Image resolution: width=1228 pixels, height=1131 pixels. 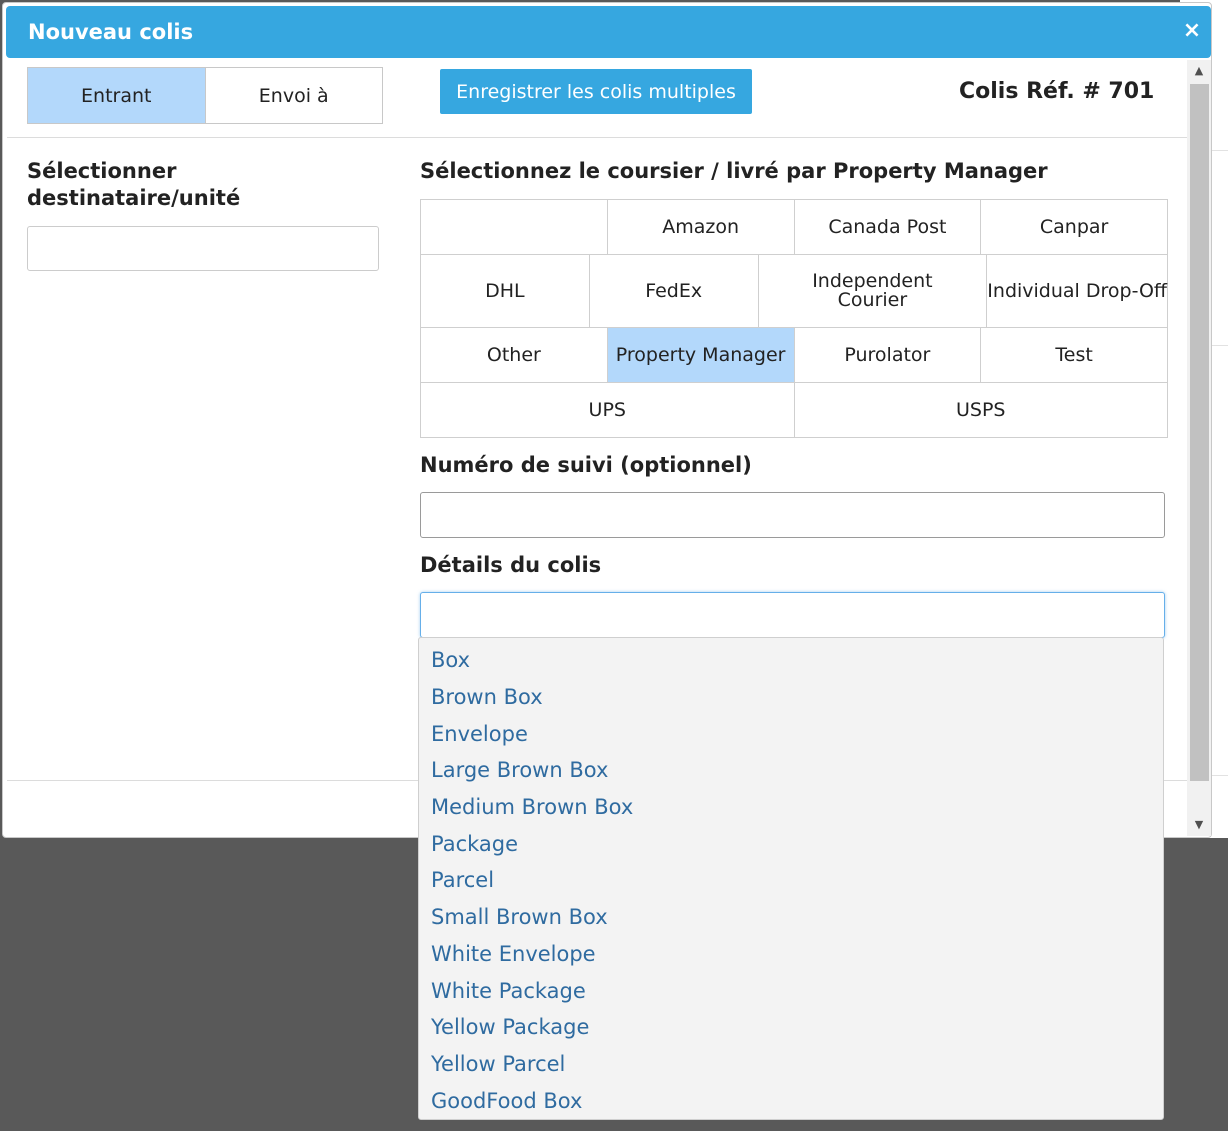 What do you see at coordinates (791, 807) in the screenshot?
I see `dropdown-option: Medium Brown Box` at bounding box center [791, 807].